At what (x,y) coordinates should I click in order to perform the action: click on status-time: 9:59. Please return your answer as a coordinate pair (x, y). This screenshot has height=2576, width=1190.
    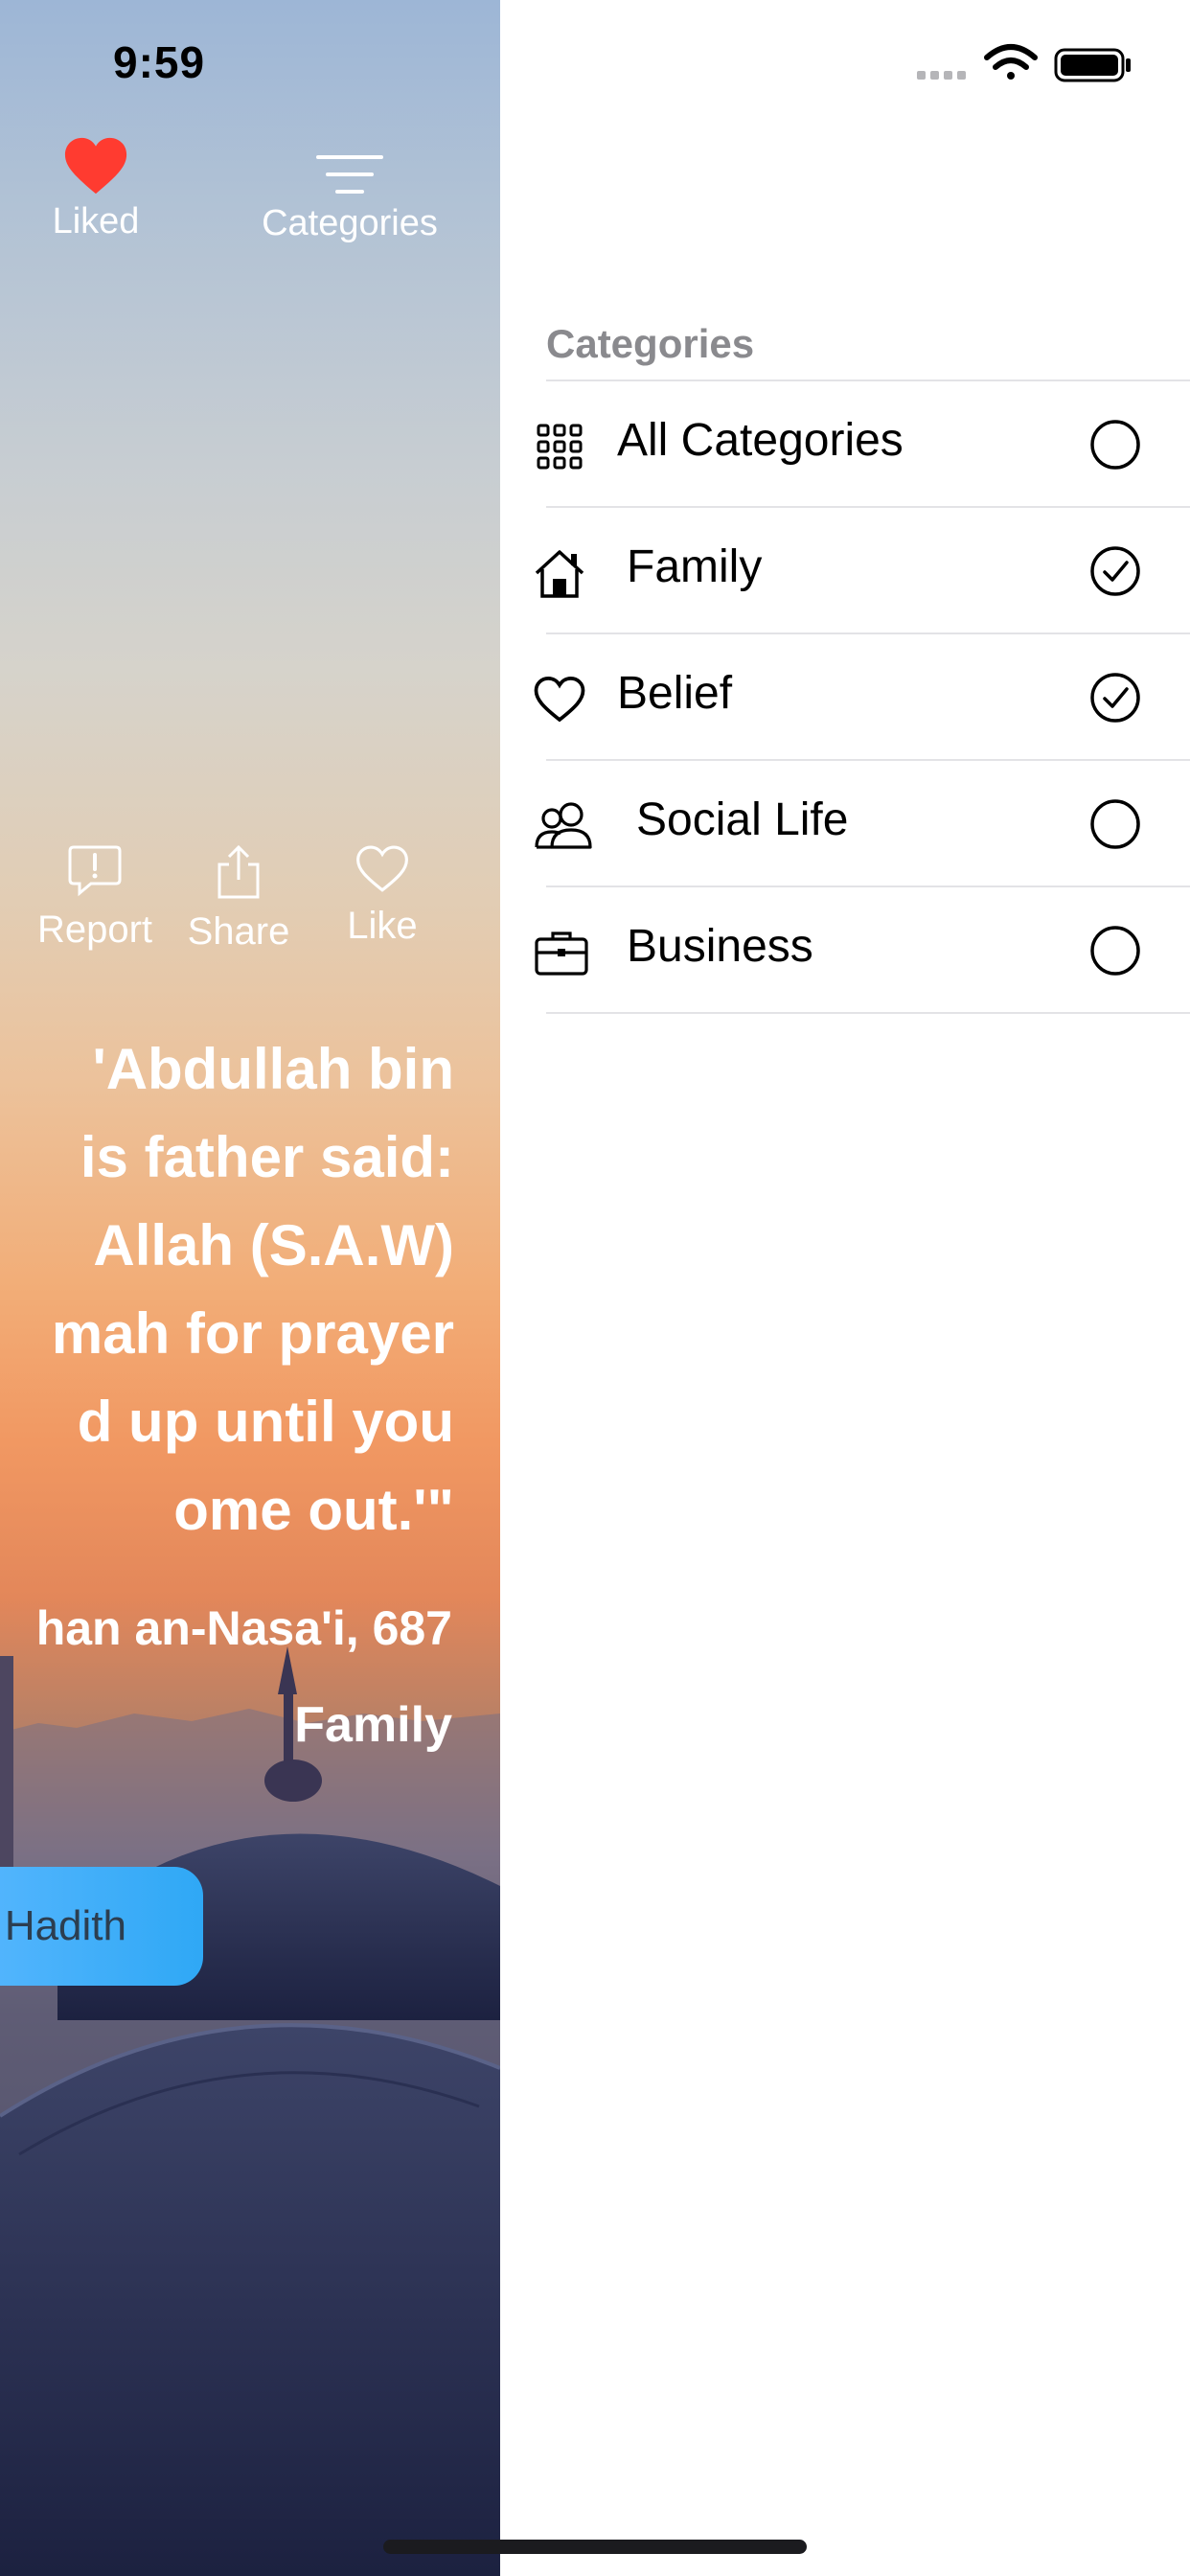
    Looking at the image, I should click on (159, 62).